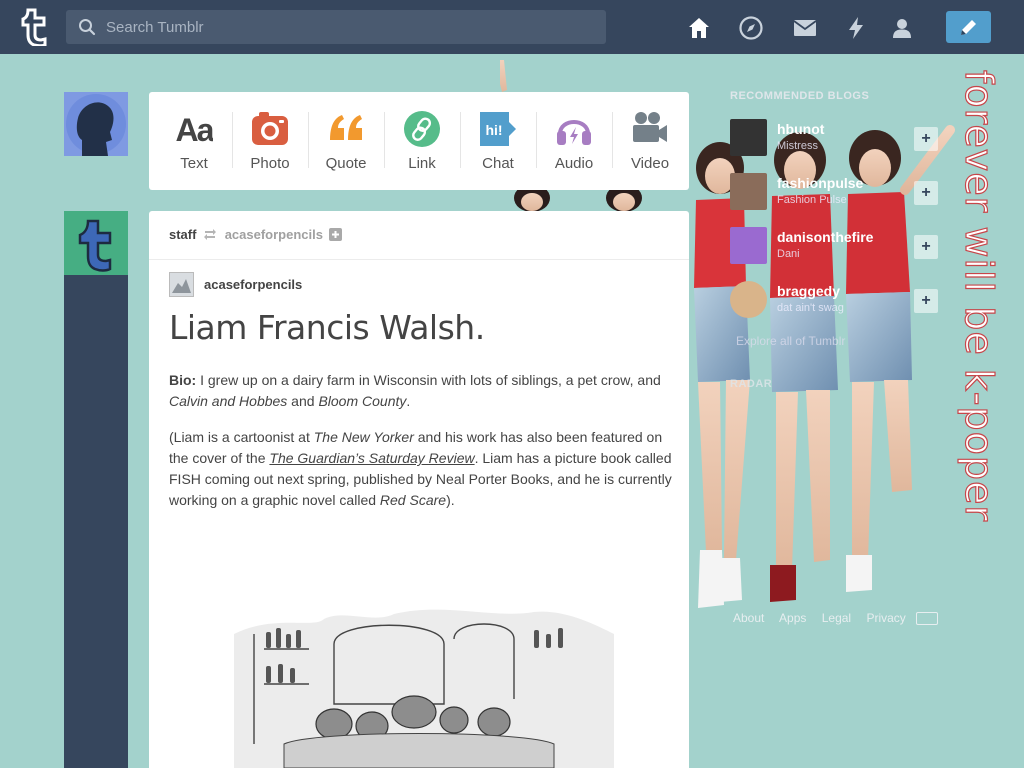 The height and width of the screenshot is (768, 1024). What do you see at coordinates (335, 234) in the screenshot?
I see `follow-plus-icon` at bounding box center [335, 234].